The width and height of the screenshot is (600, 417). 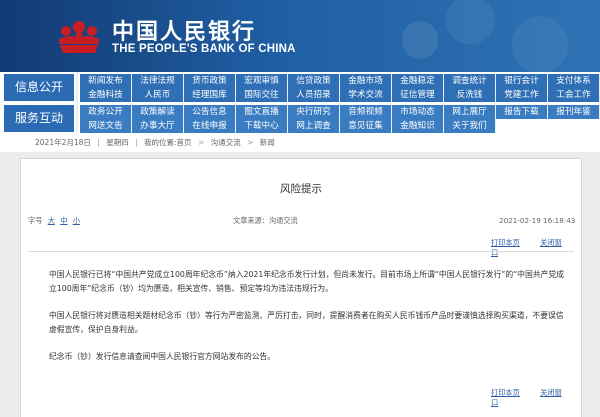 I want to click on nav-item: 下载中心, so click(x=262, y=126).